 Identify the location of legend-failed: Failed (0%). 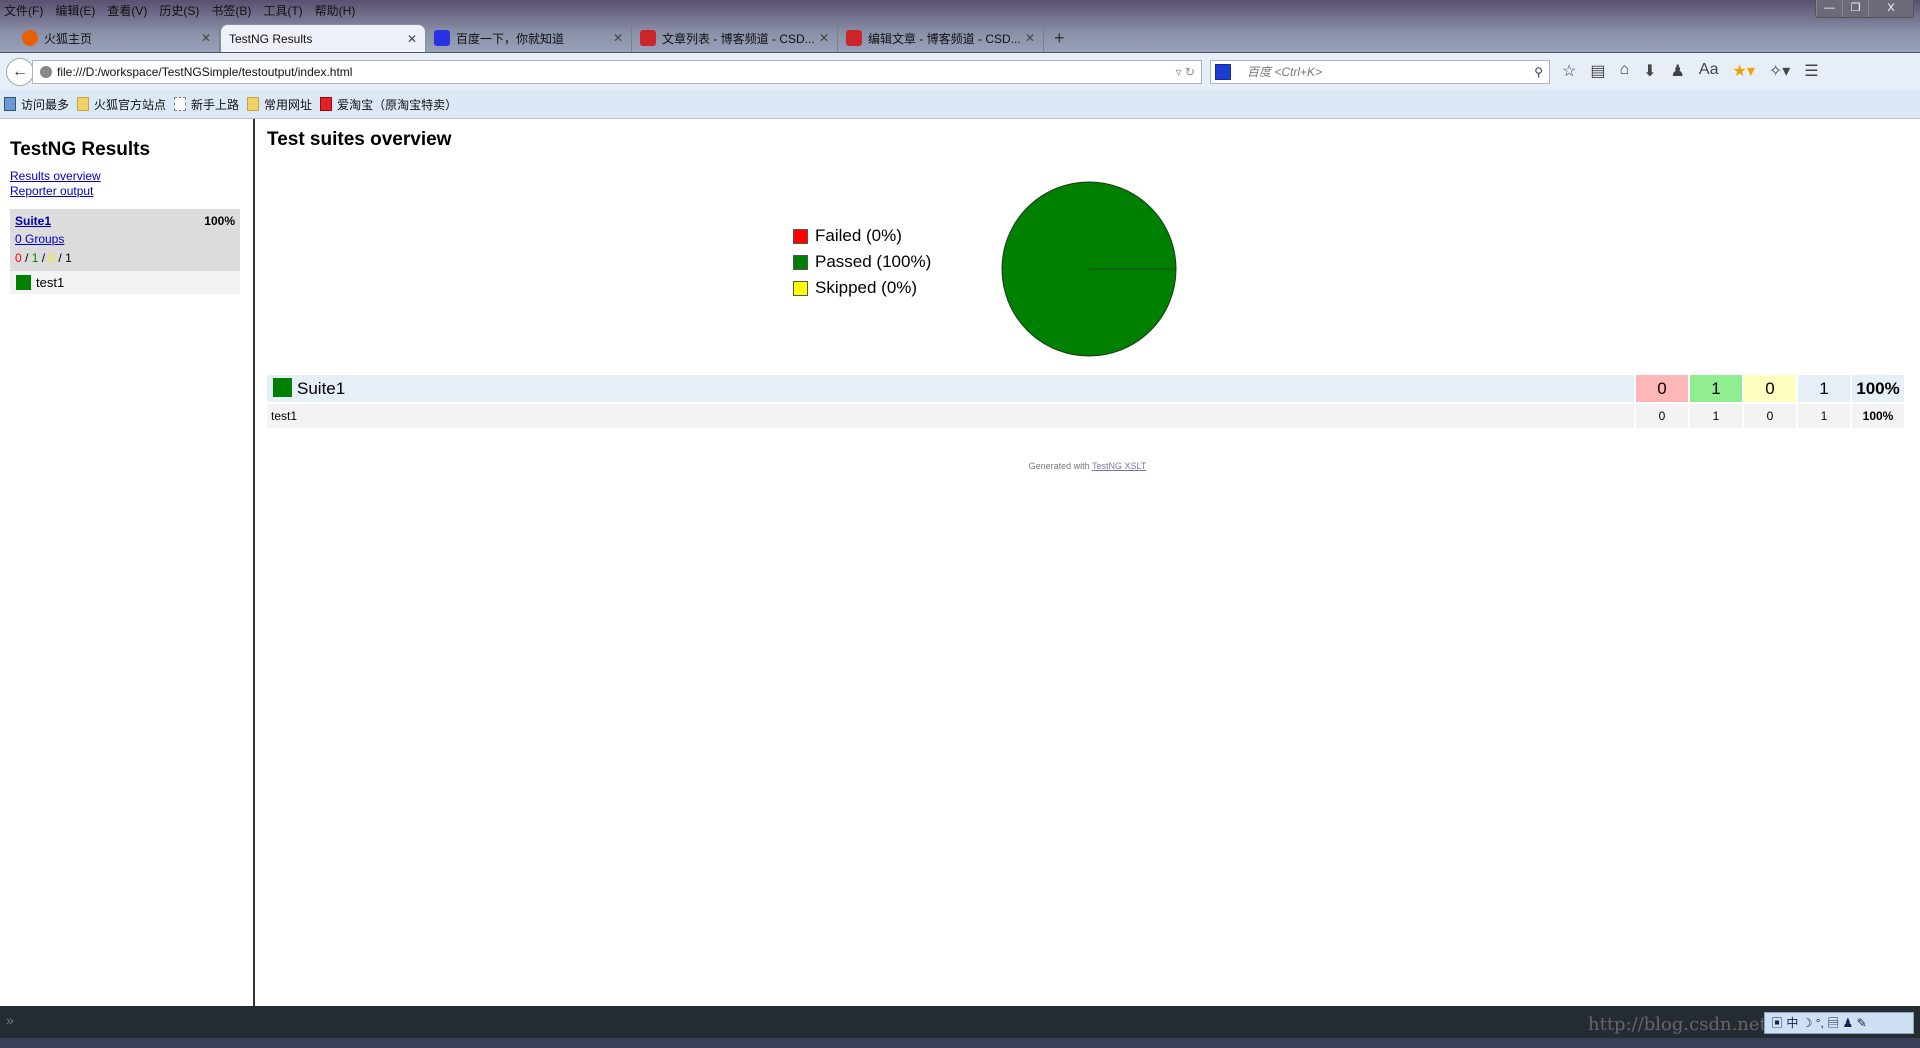
(862, 236).